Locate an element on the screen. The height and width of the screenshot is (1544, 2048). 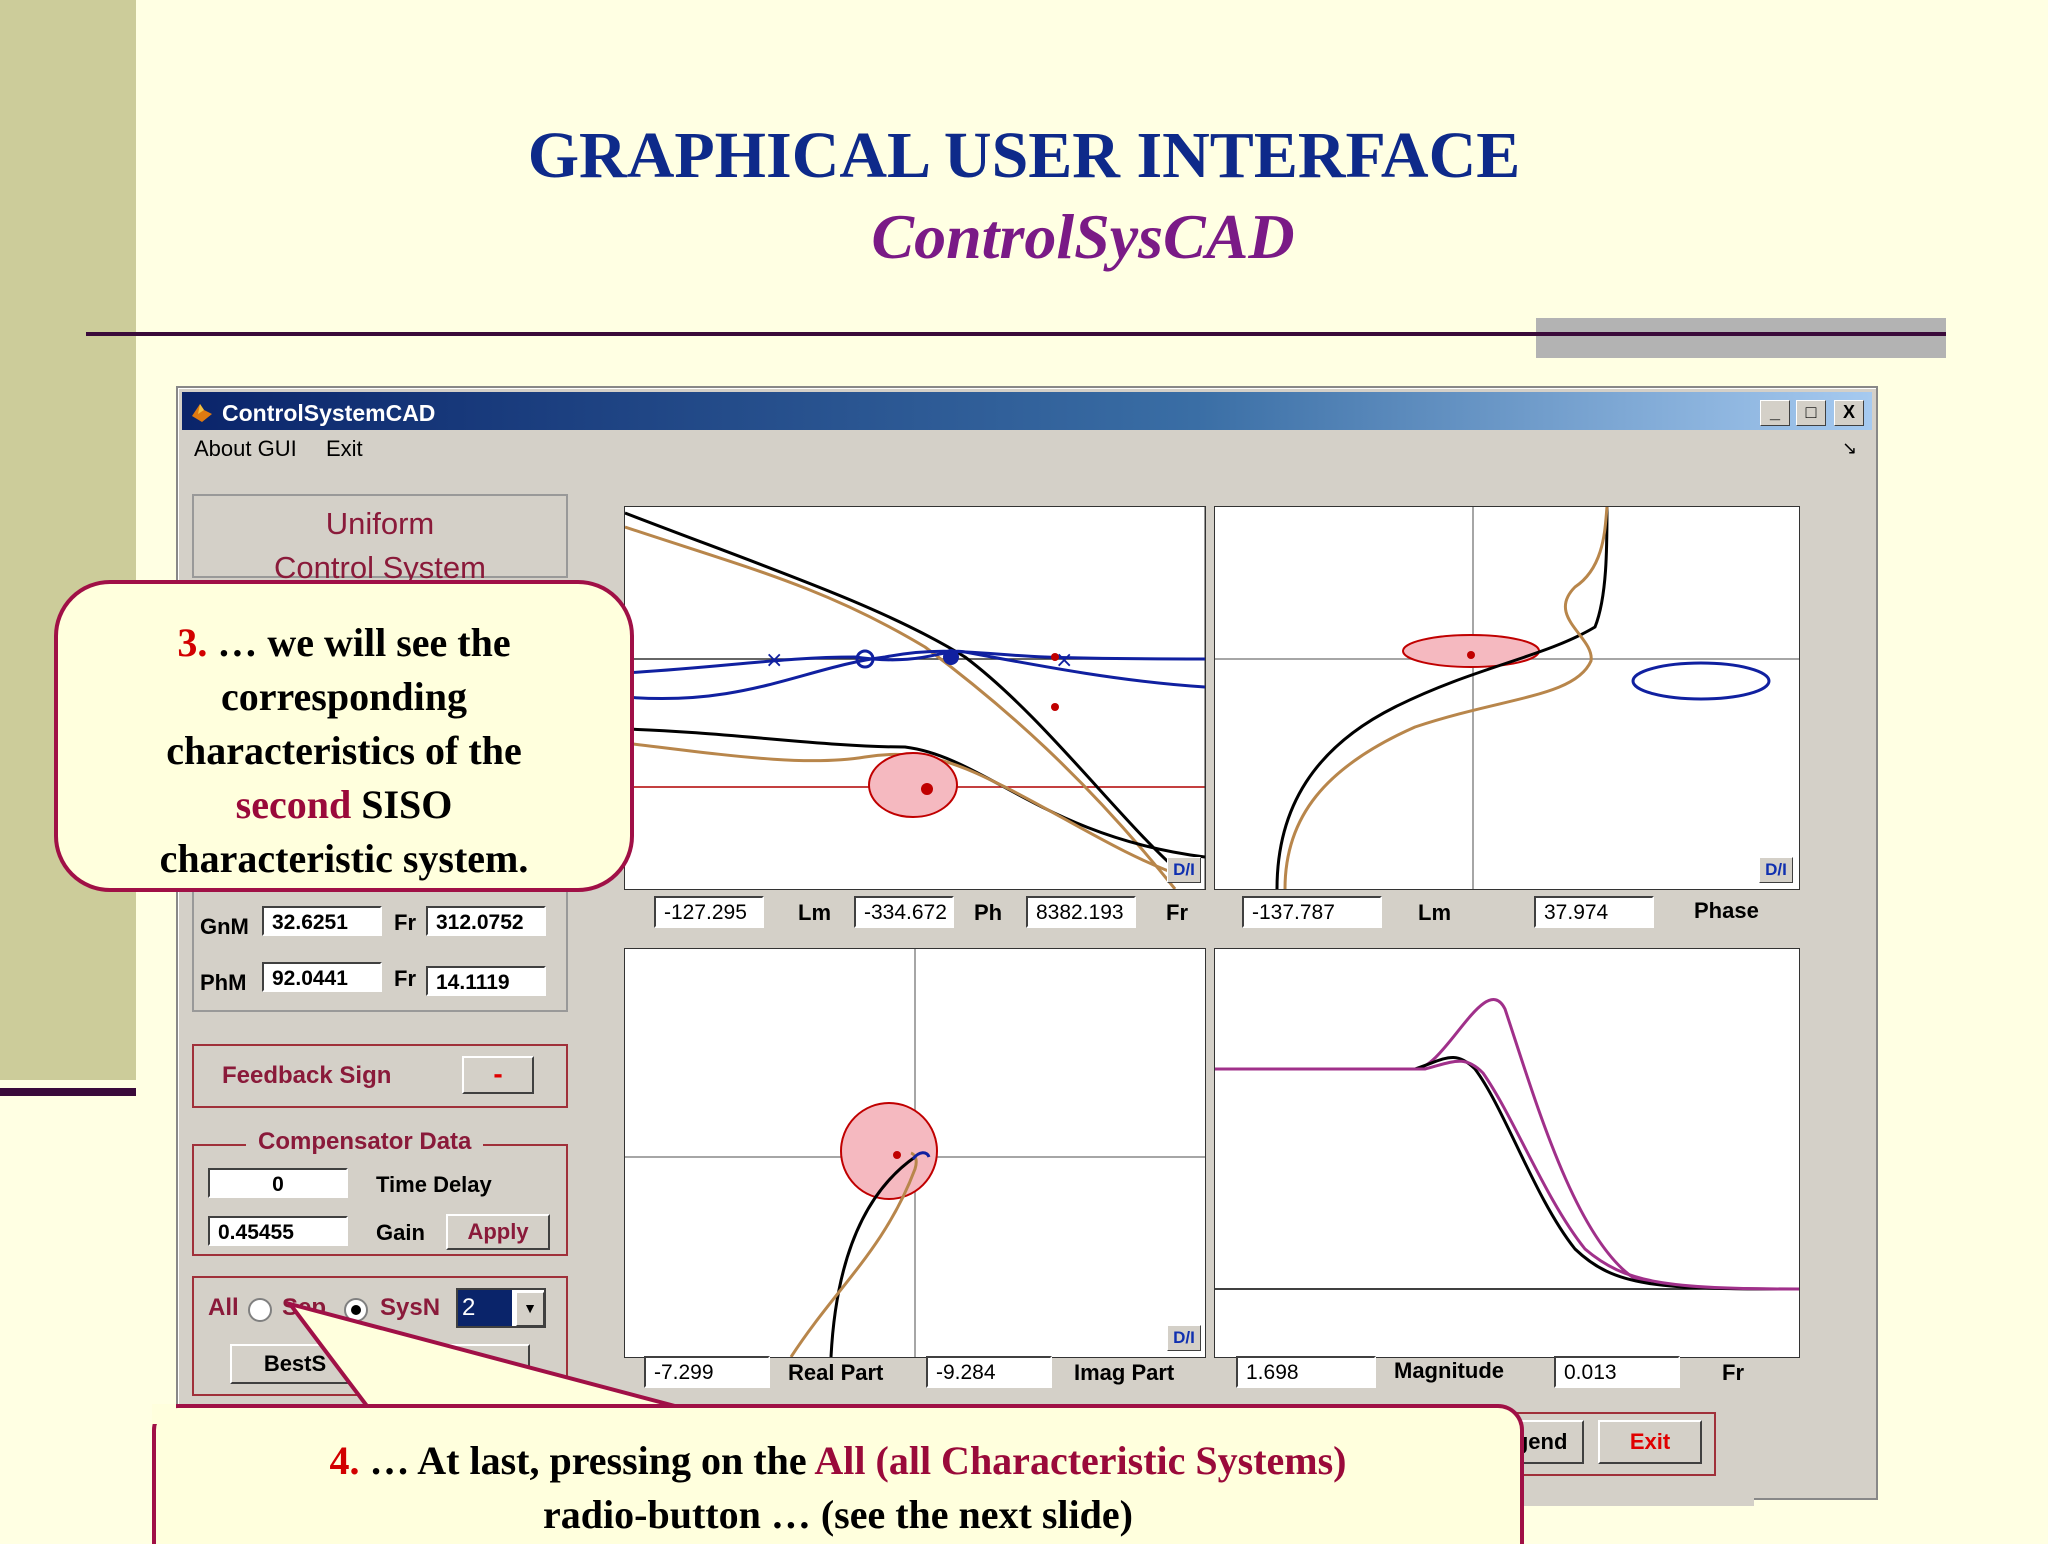
feedback-panel: Feedback Sign - is located at coordinates (380, 1076).